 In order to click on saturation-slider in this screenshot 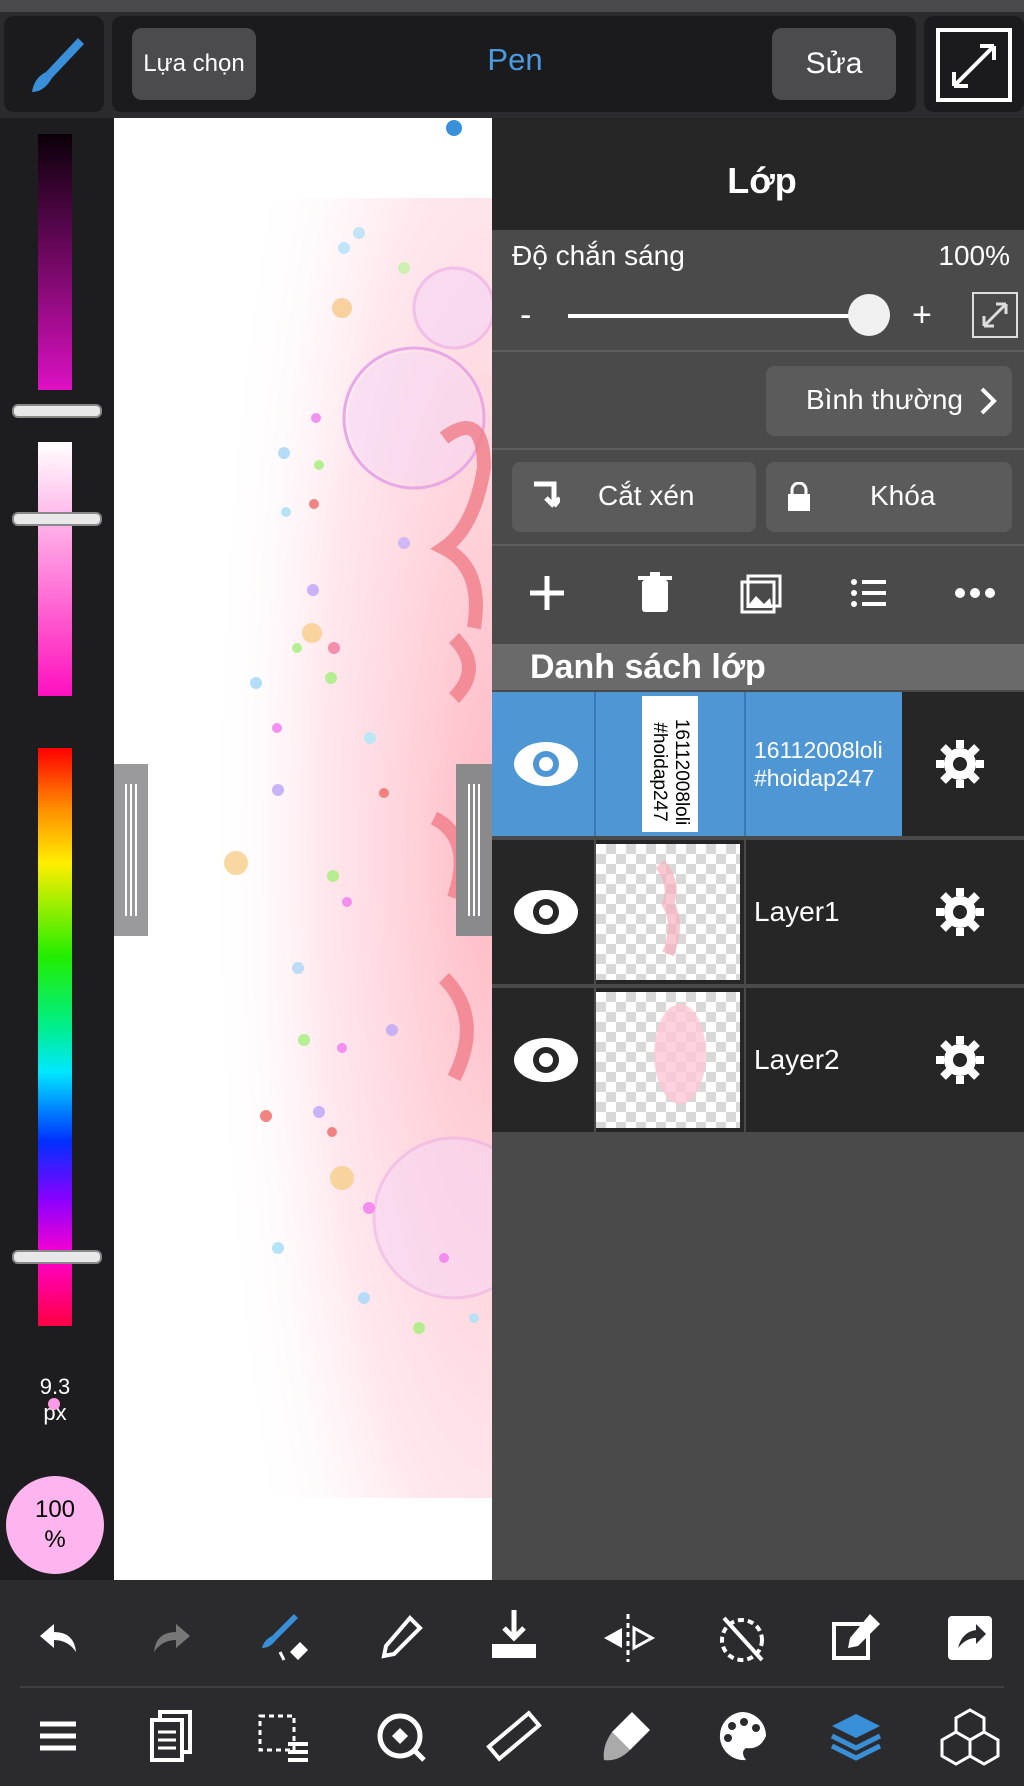, I will do `click(55, 569)`.